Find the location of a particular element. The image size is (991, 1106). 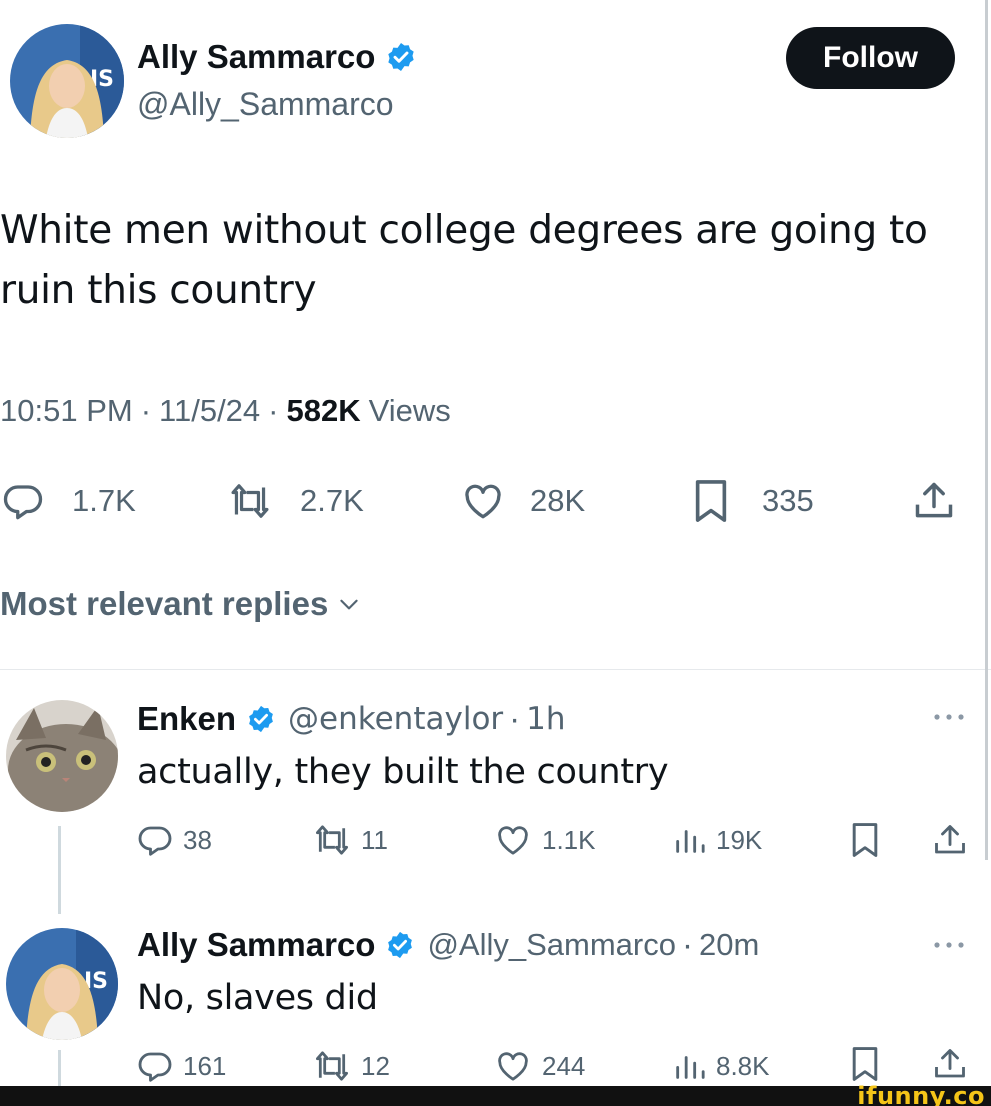

repost-action: 11 is located at coordinates (350, 840).